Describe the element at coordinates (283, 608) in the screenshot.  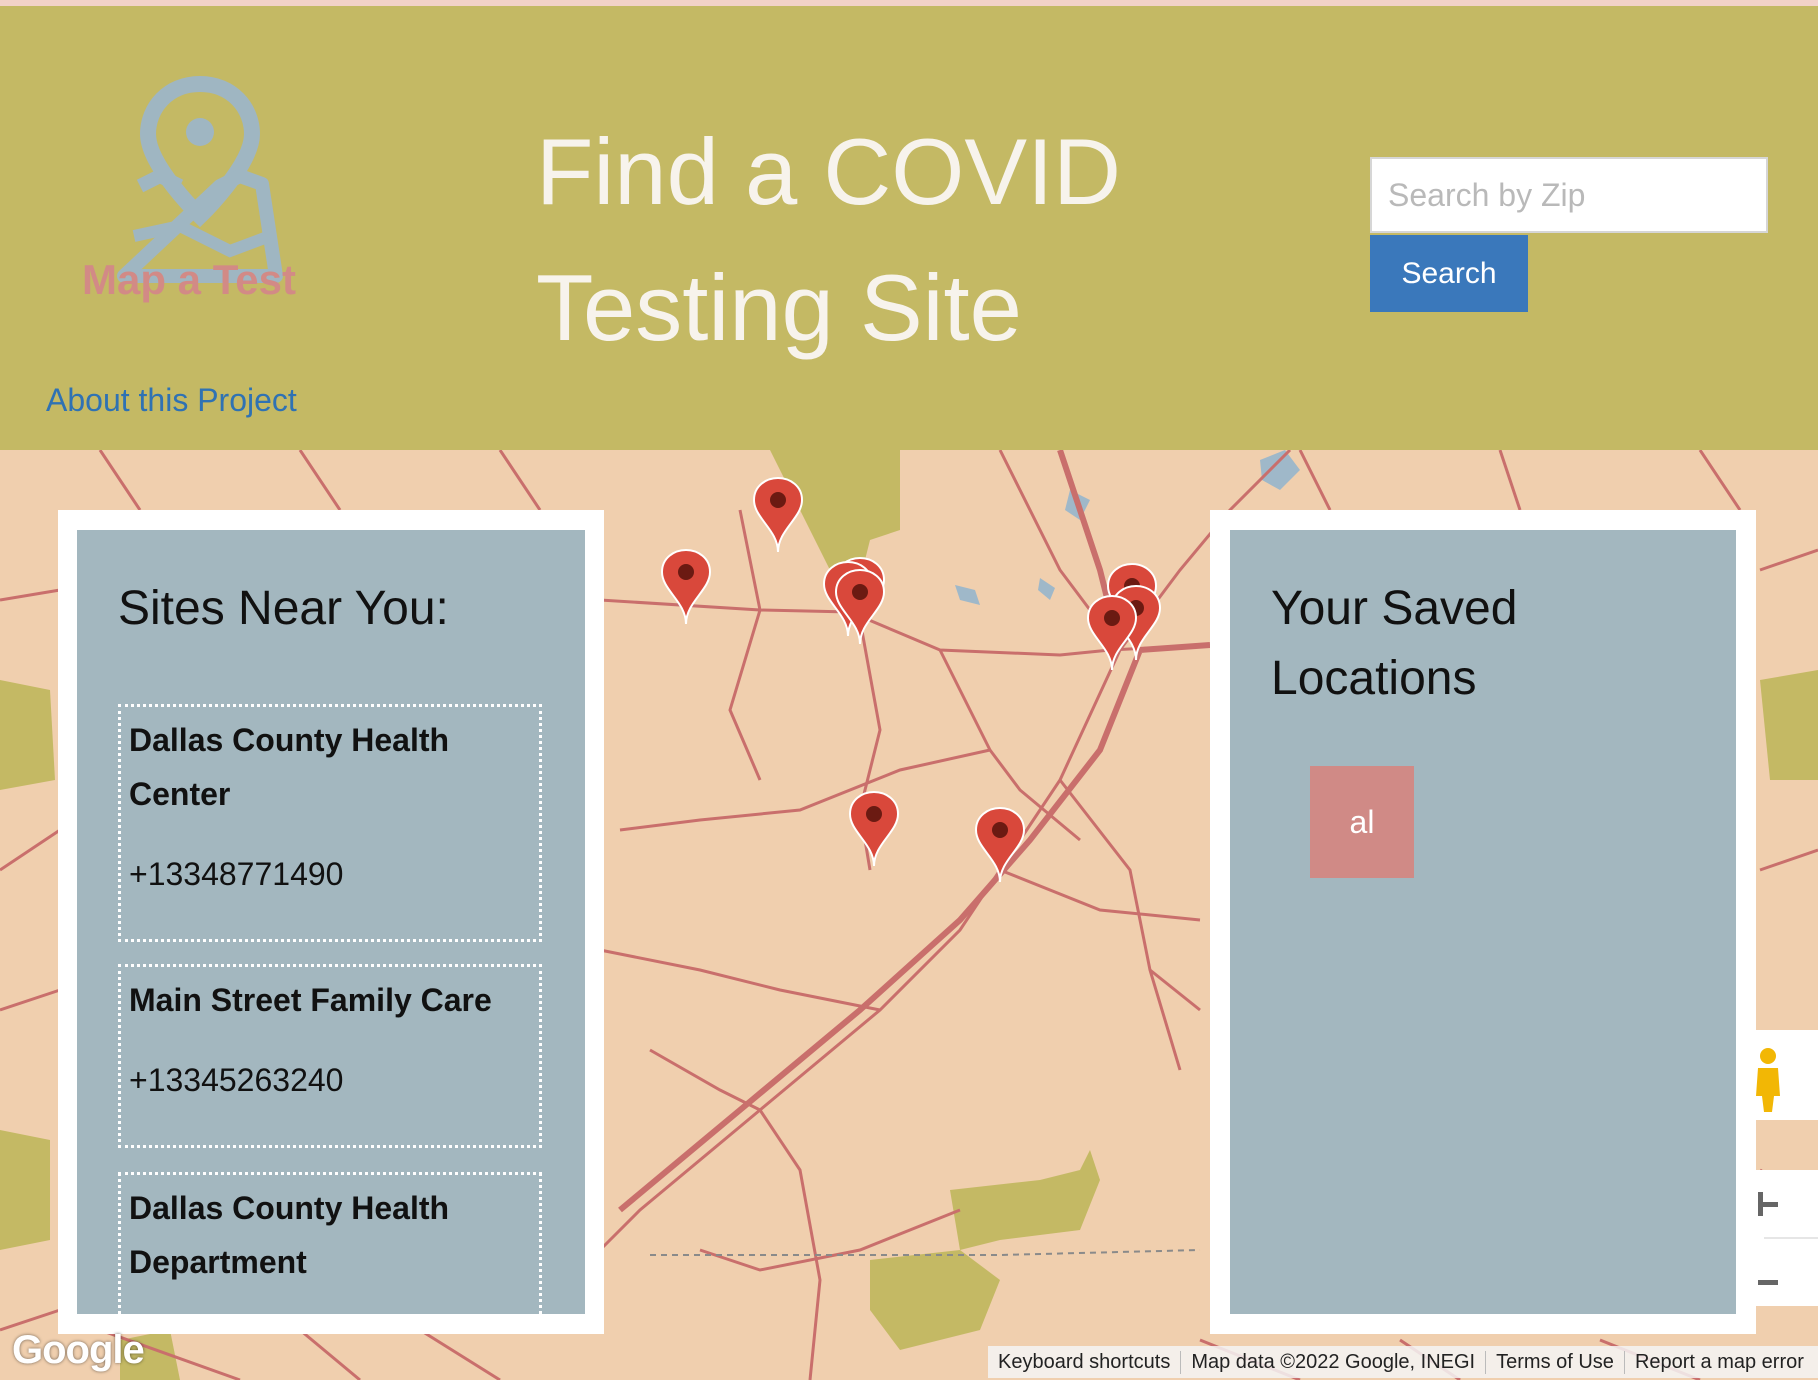
I see `sites-panel-title: Sites Near You:` at that location.